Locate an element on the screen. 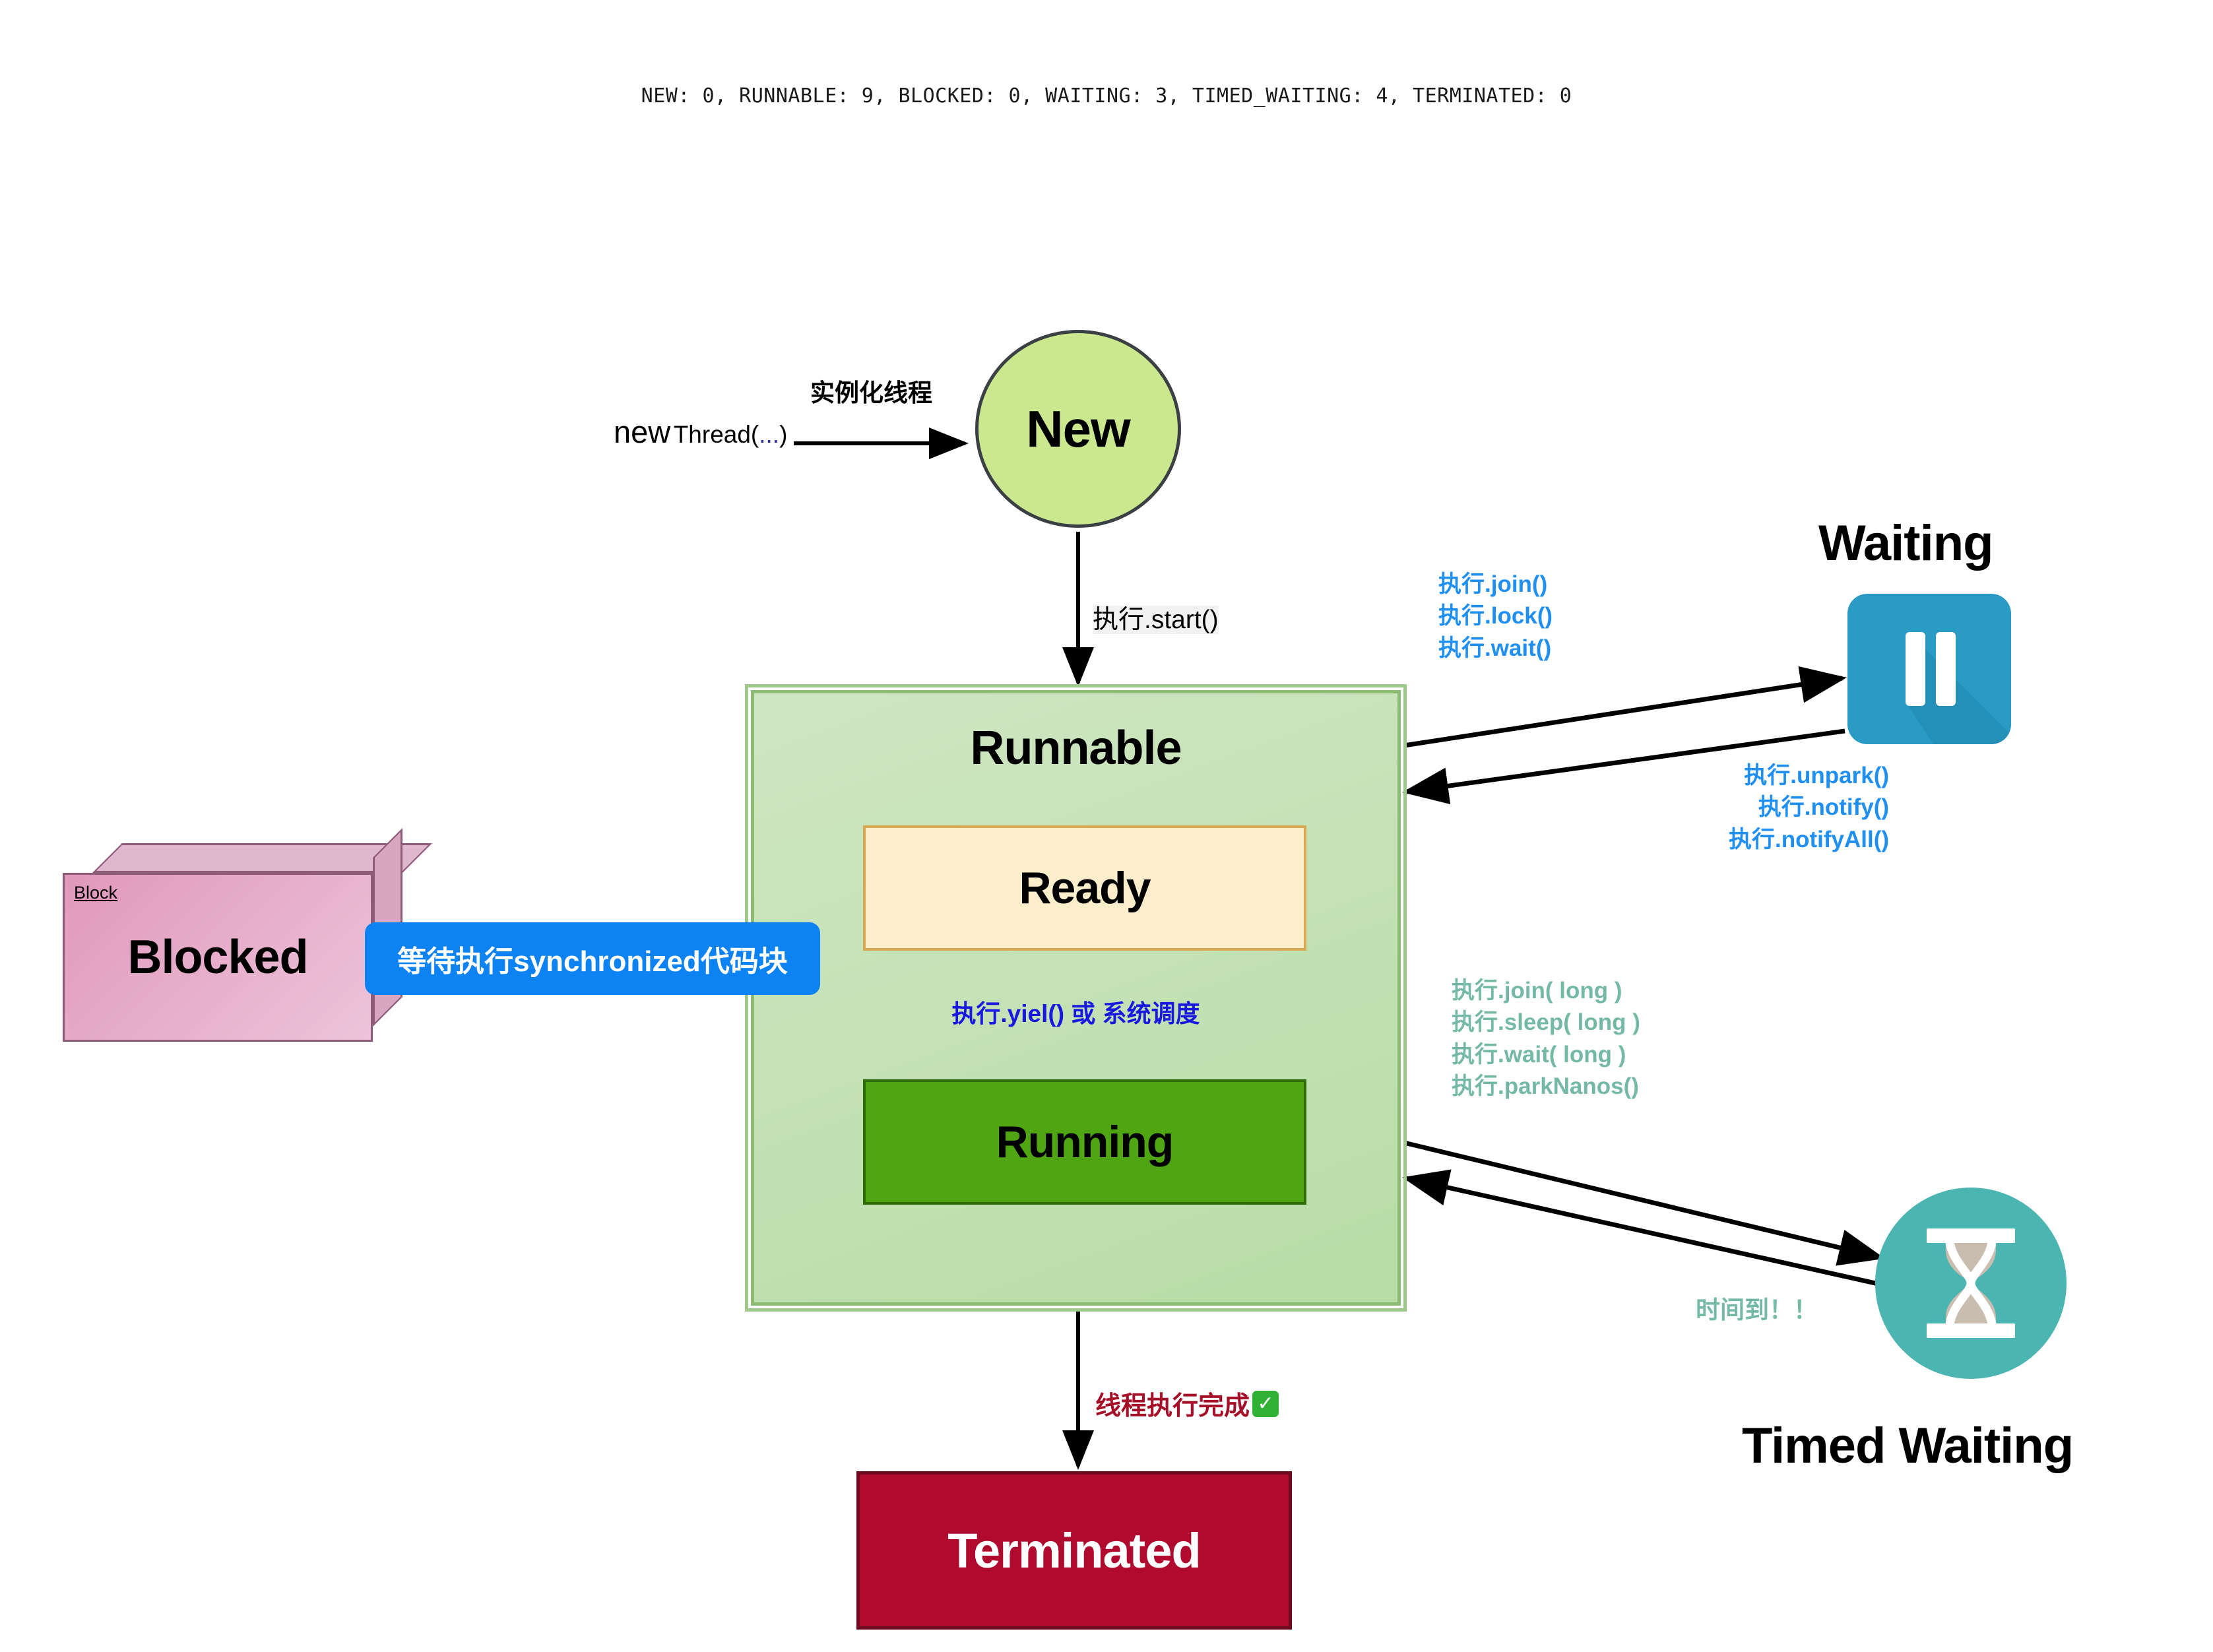  arrow-timed-to-runnable is located at coordinates (1658, 1231).